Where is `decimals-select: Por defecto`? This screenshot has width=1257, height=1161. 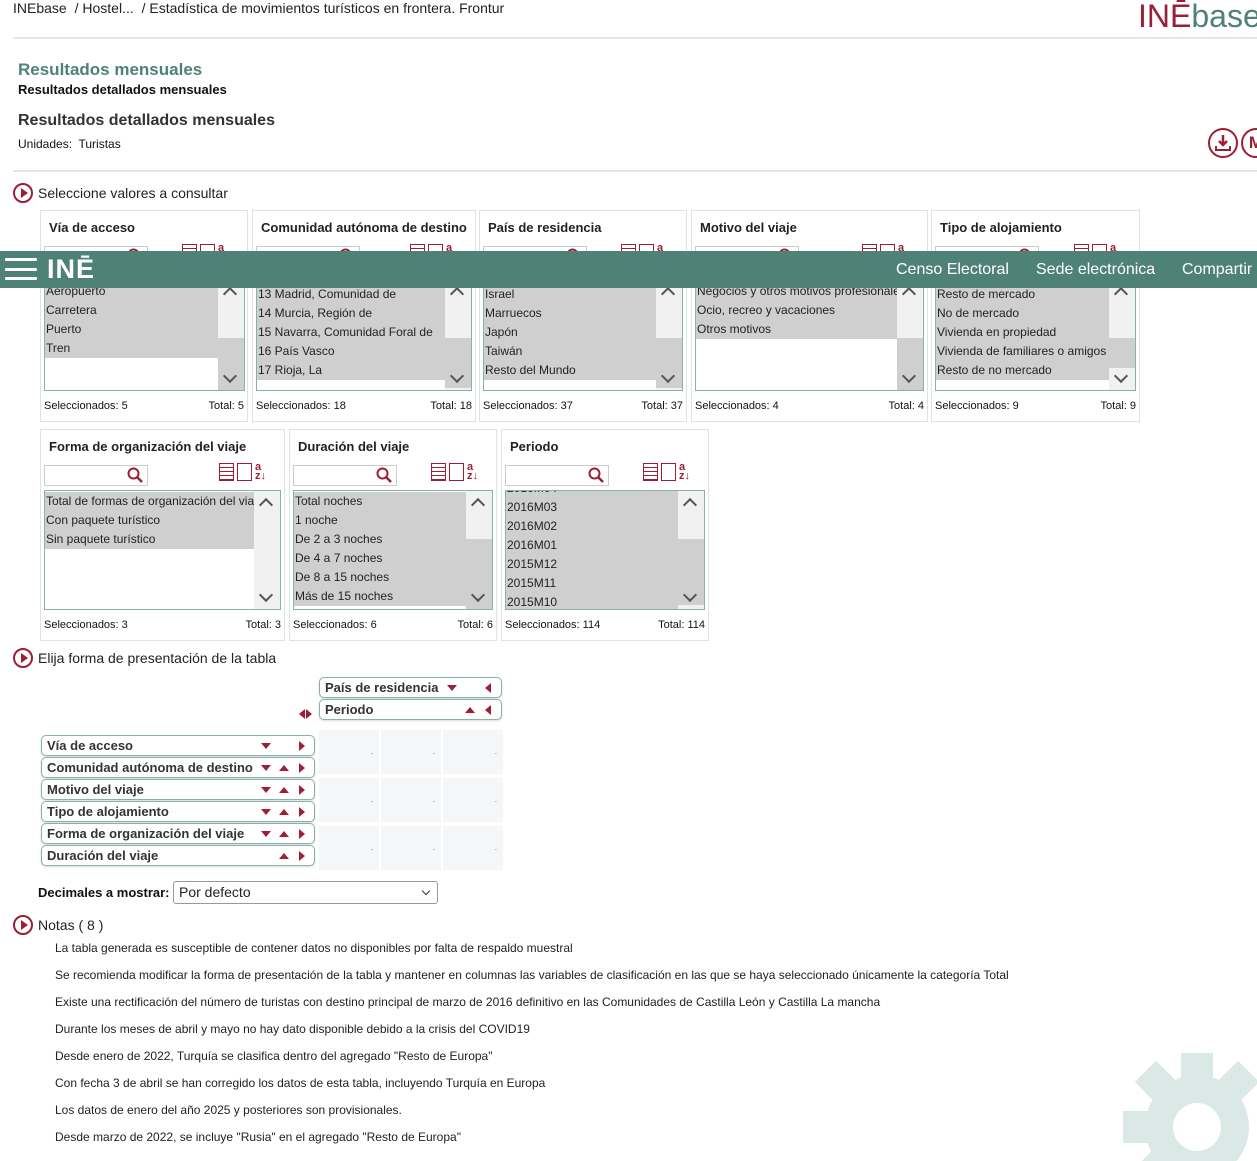
decimals-select: Por defecto is located at coordinates (305, 892).